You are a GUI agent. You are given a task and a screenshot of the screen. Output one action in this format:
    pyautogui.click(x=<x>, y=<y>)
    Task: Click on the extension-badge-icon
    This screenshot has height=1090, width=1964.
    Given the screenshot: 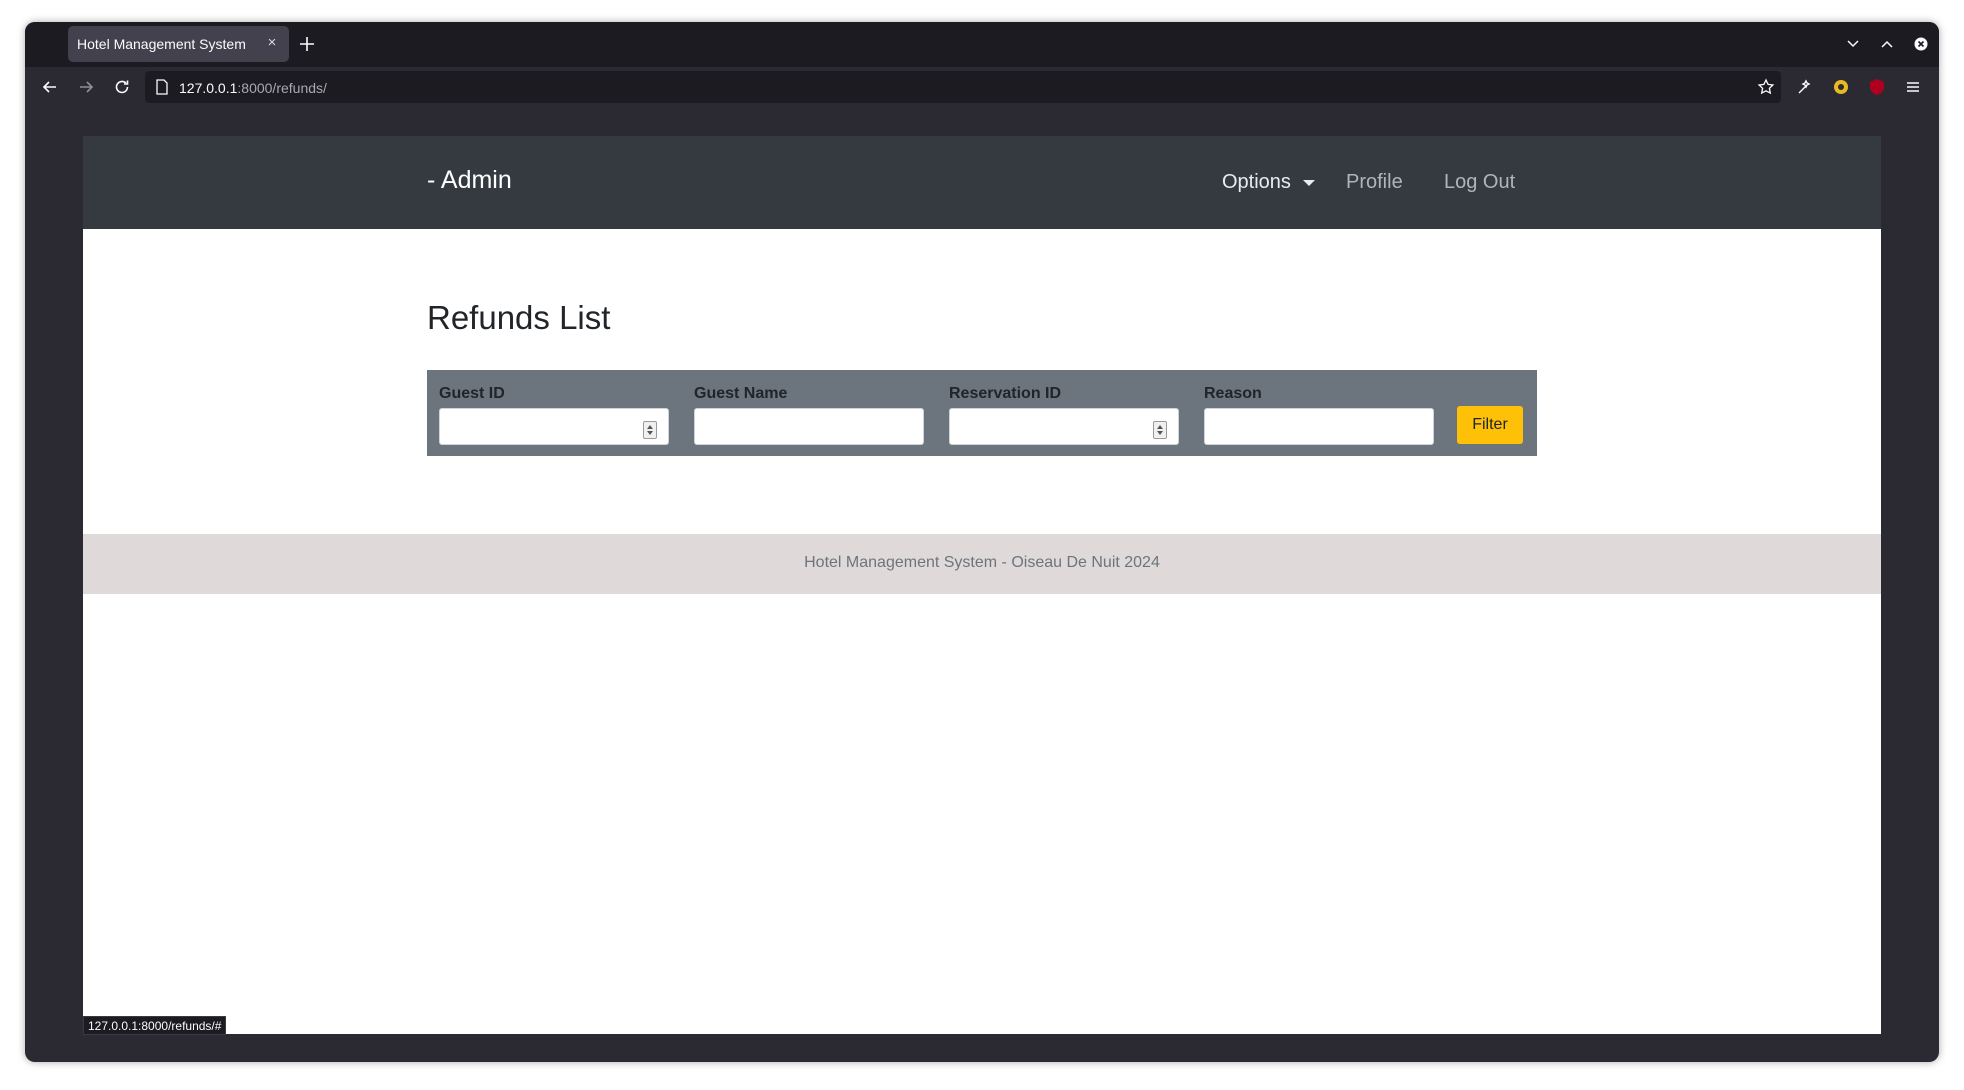 What is the action you would take?
    pyautogui.click(x=1841, y=87)
    